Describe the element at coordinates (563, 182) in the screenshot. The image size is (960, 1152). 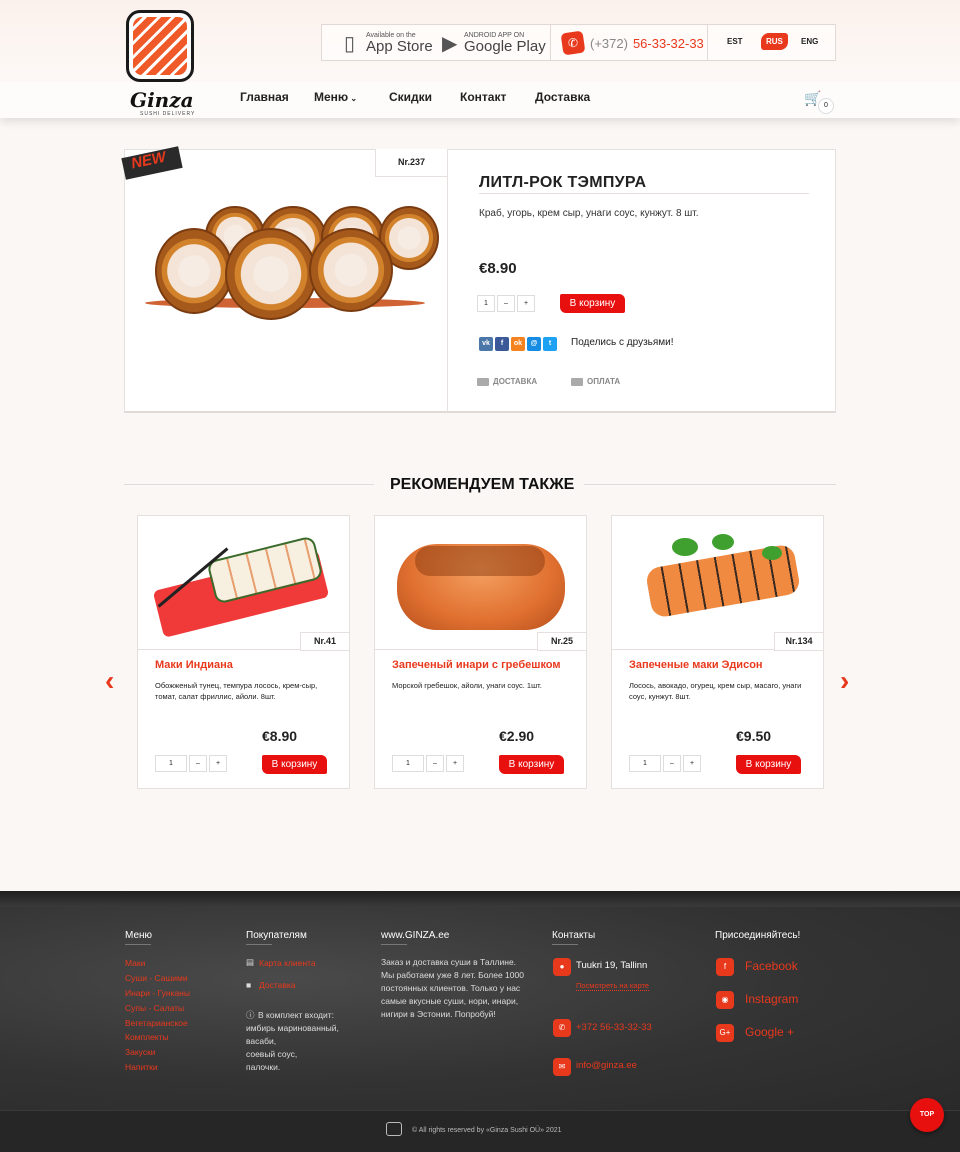
I see `product-title: ЛИТЛ-РОК ТЭМПУРА` at that location.